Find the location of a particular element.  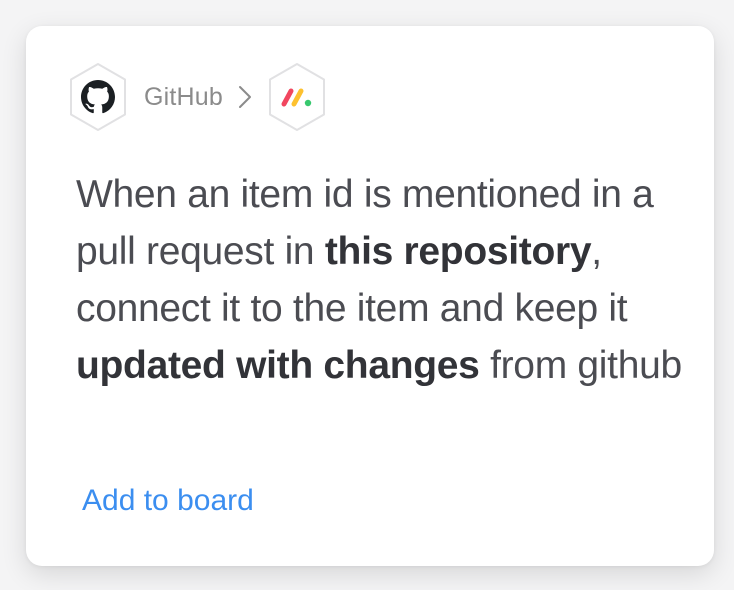

integration-source-name: GitHub is located at coordinates (184, 96).